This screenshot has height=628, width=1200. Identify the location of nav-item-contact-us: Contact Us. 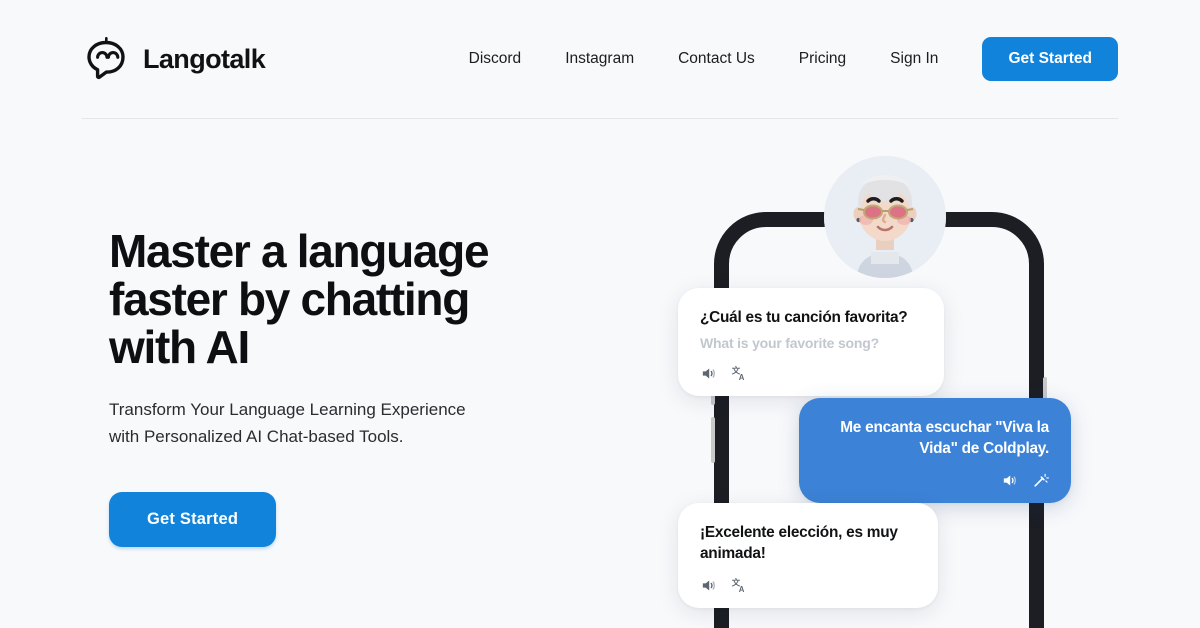
(716, 59).